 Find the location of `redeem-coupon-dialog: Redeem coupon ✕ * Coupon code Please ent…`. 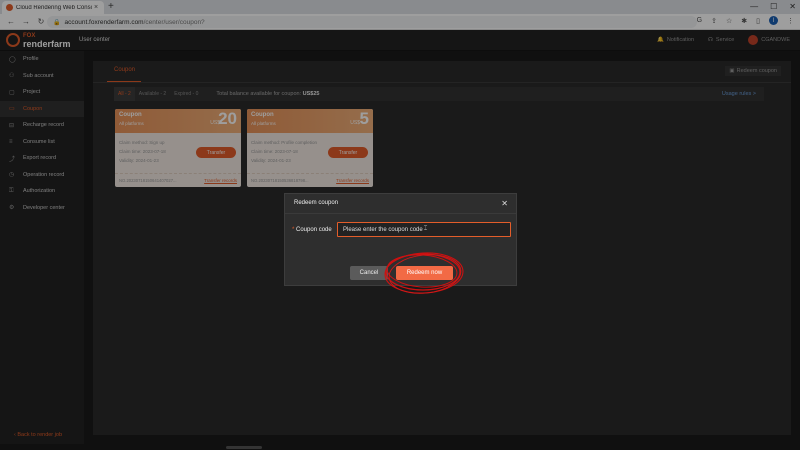

redeem-coupon-dialog: Redeem coupon ✕ * Coupon code Please ent… is located at coordinates (400, 239).